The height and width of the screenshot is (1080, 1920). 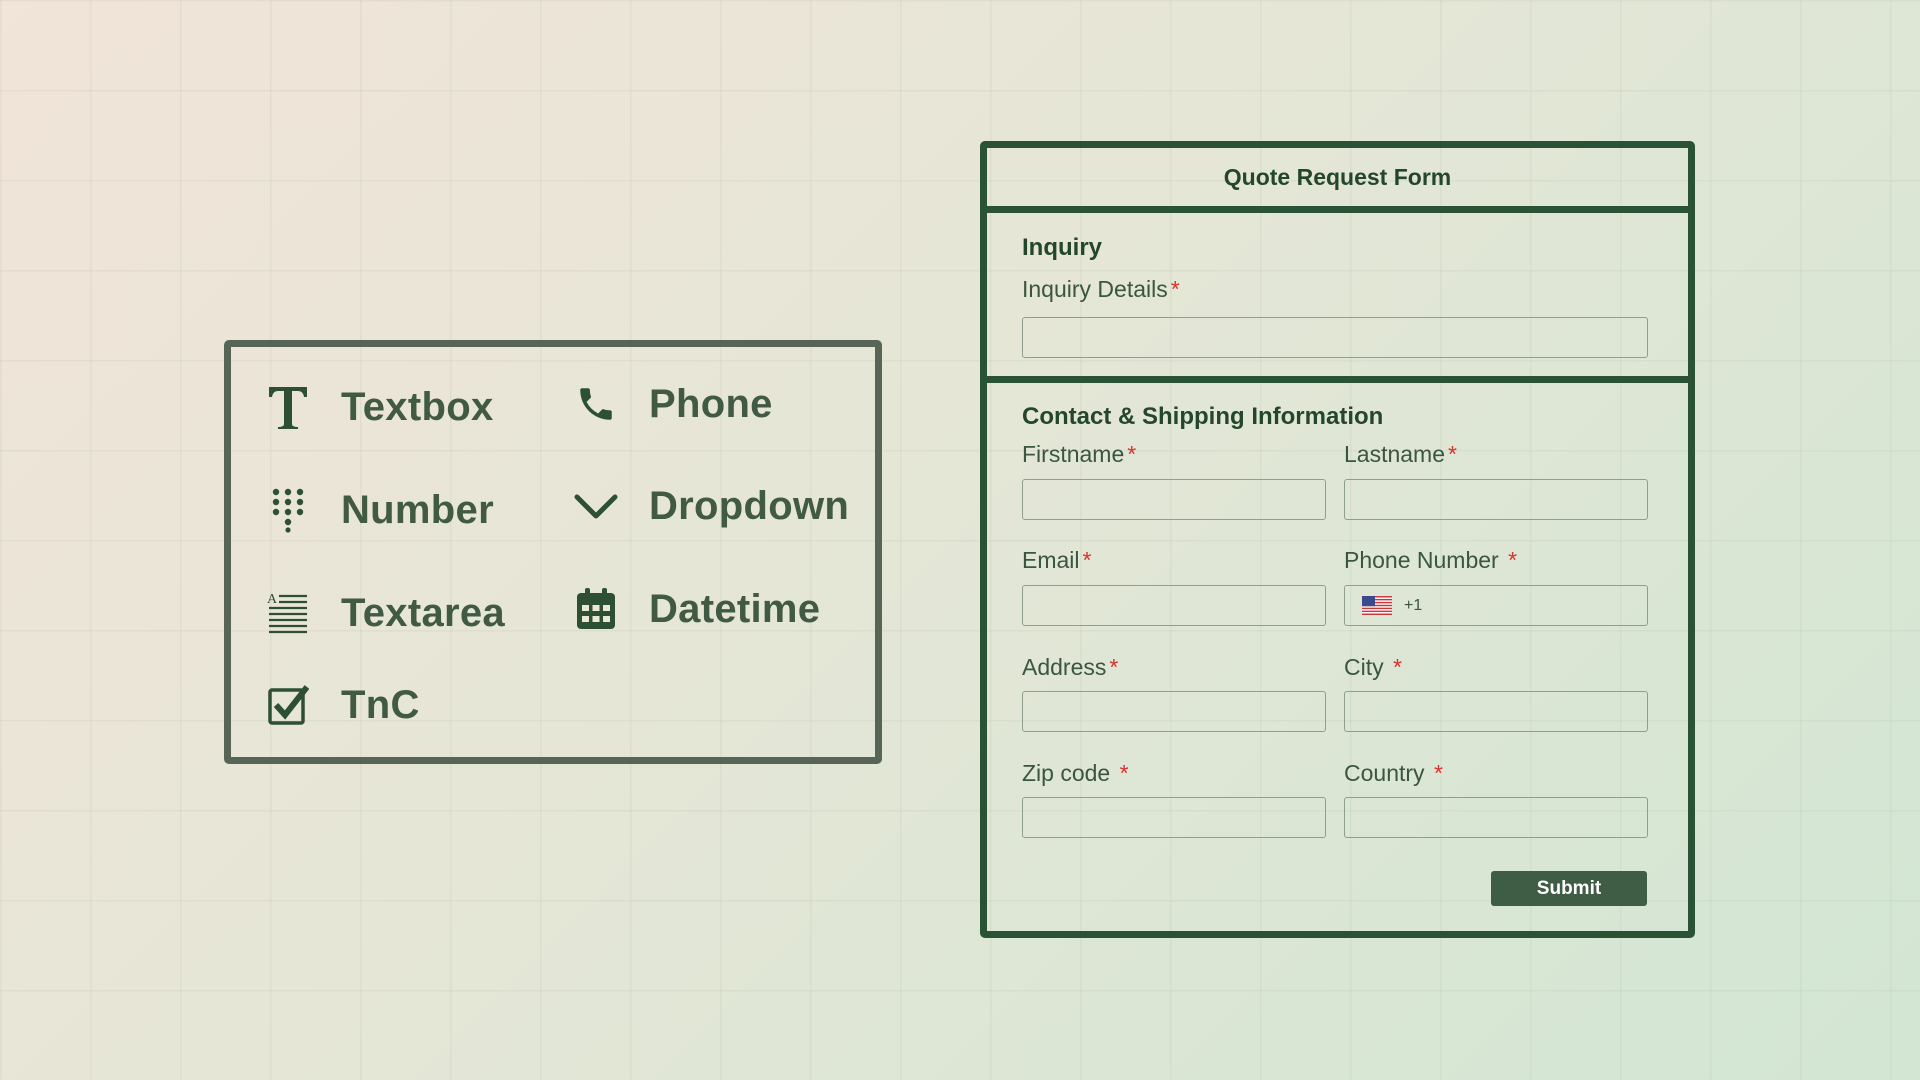 I want to click on submit-button: Submit, so click(x=1569, y=888).